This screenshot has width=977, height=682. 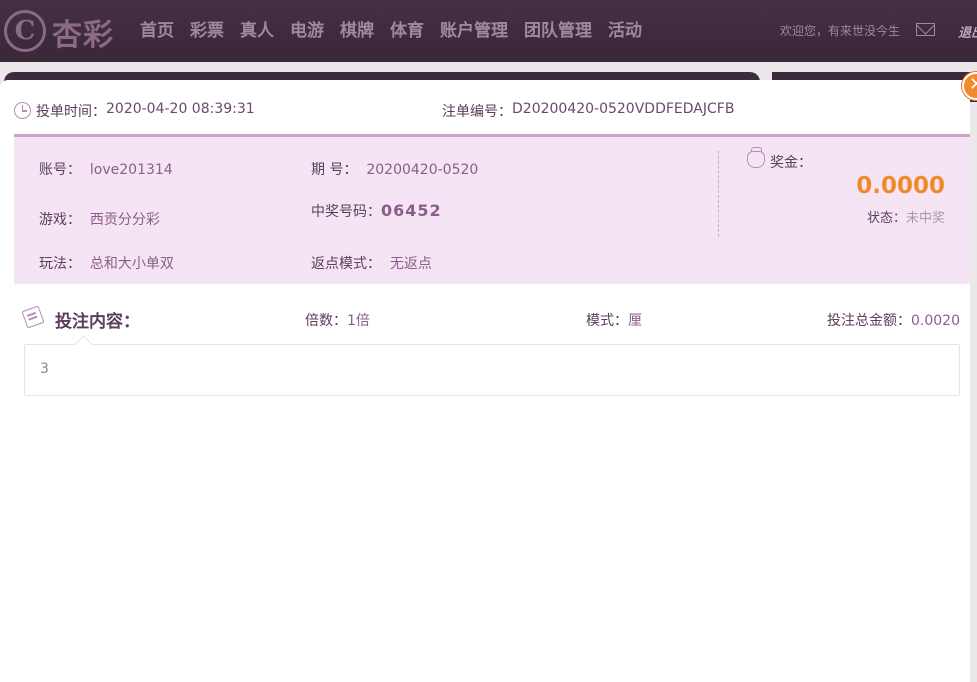 What do you see at coordinates (900, 186) in the screenshot?
I see `prize-value: 0.0000` at bounding box center [900, 186].